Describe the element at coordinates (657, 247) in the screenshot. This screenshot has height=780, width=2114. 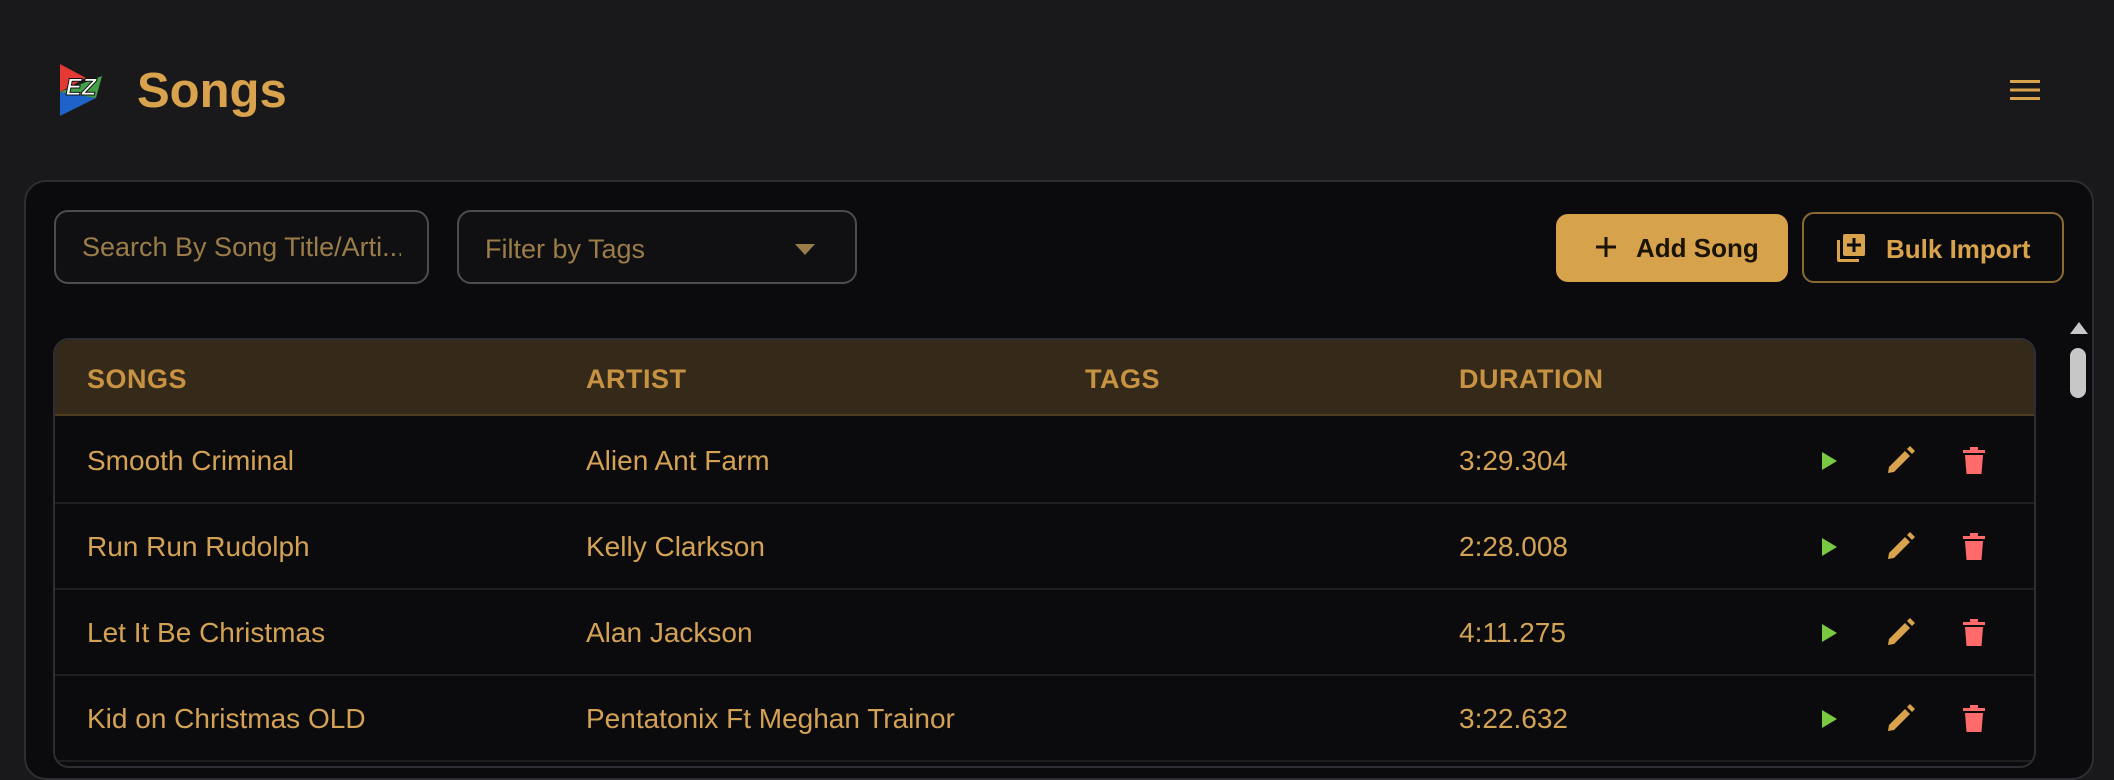
I see `tag-filter-select: Filter by Tags` at that location.